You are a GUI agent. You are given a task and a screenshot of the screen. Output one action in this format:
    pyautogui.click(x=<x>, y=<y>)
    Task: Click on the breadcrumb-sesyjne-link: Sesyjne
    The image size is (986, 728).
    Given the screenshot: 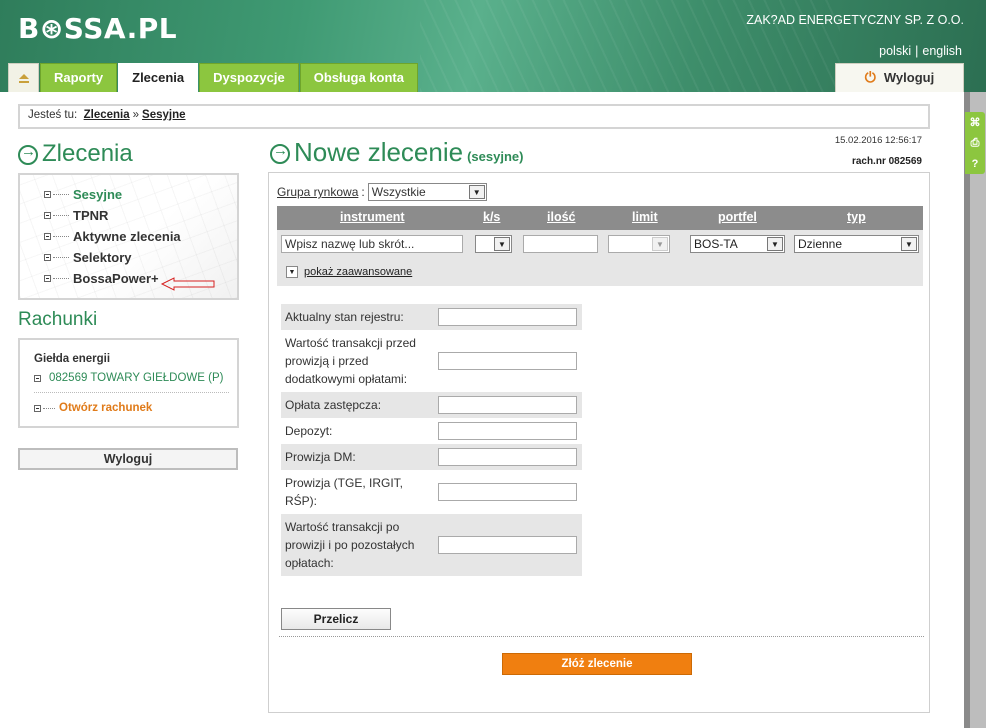 What is the action you would take?
    pyautogui.click(x=163, y=115)
    